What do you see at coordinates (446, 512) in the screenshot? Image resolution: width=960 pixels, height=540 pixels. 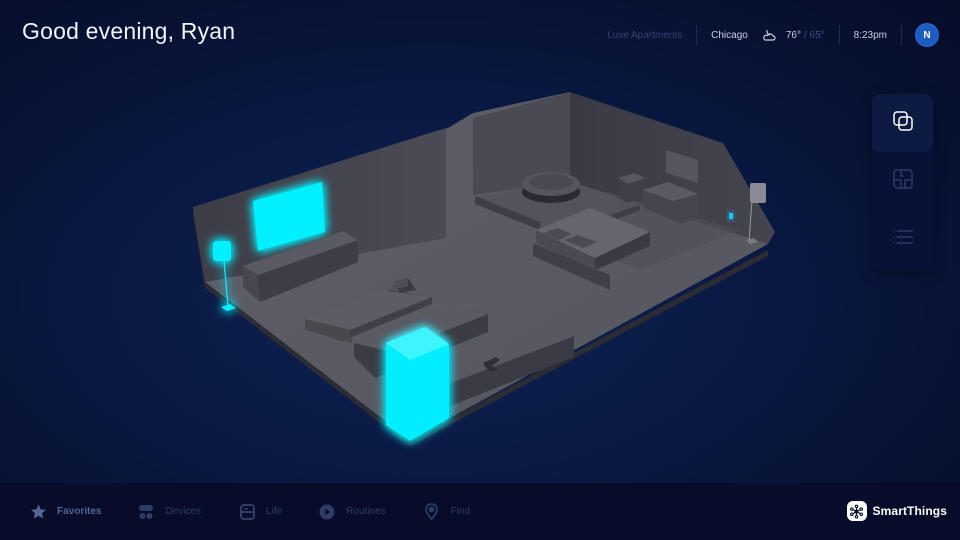 I see `nav-find: Find` at bounding box center [446, 512].